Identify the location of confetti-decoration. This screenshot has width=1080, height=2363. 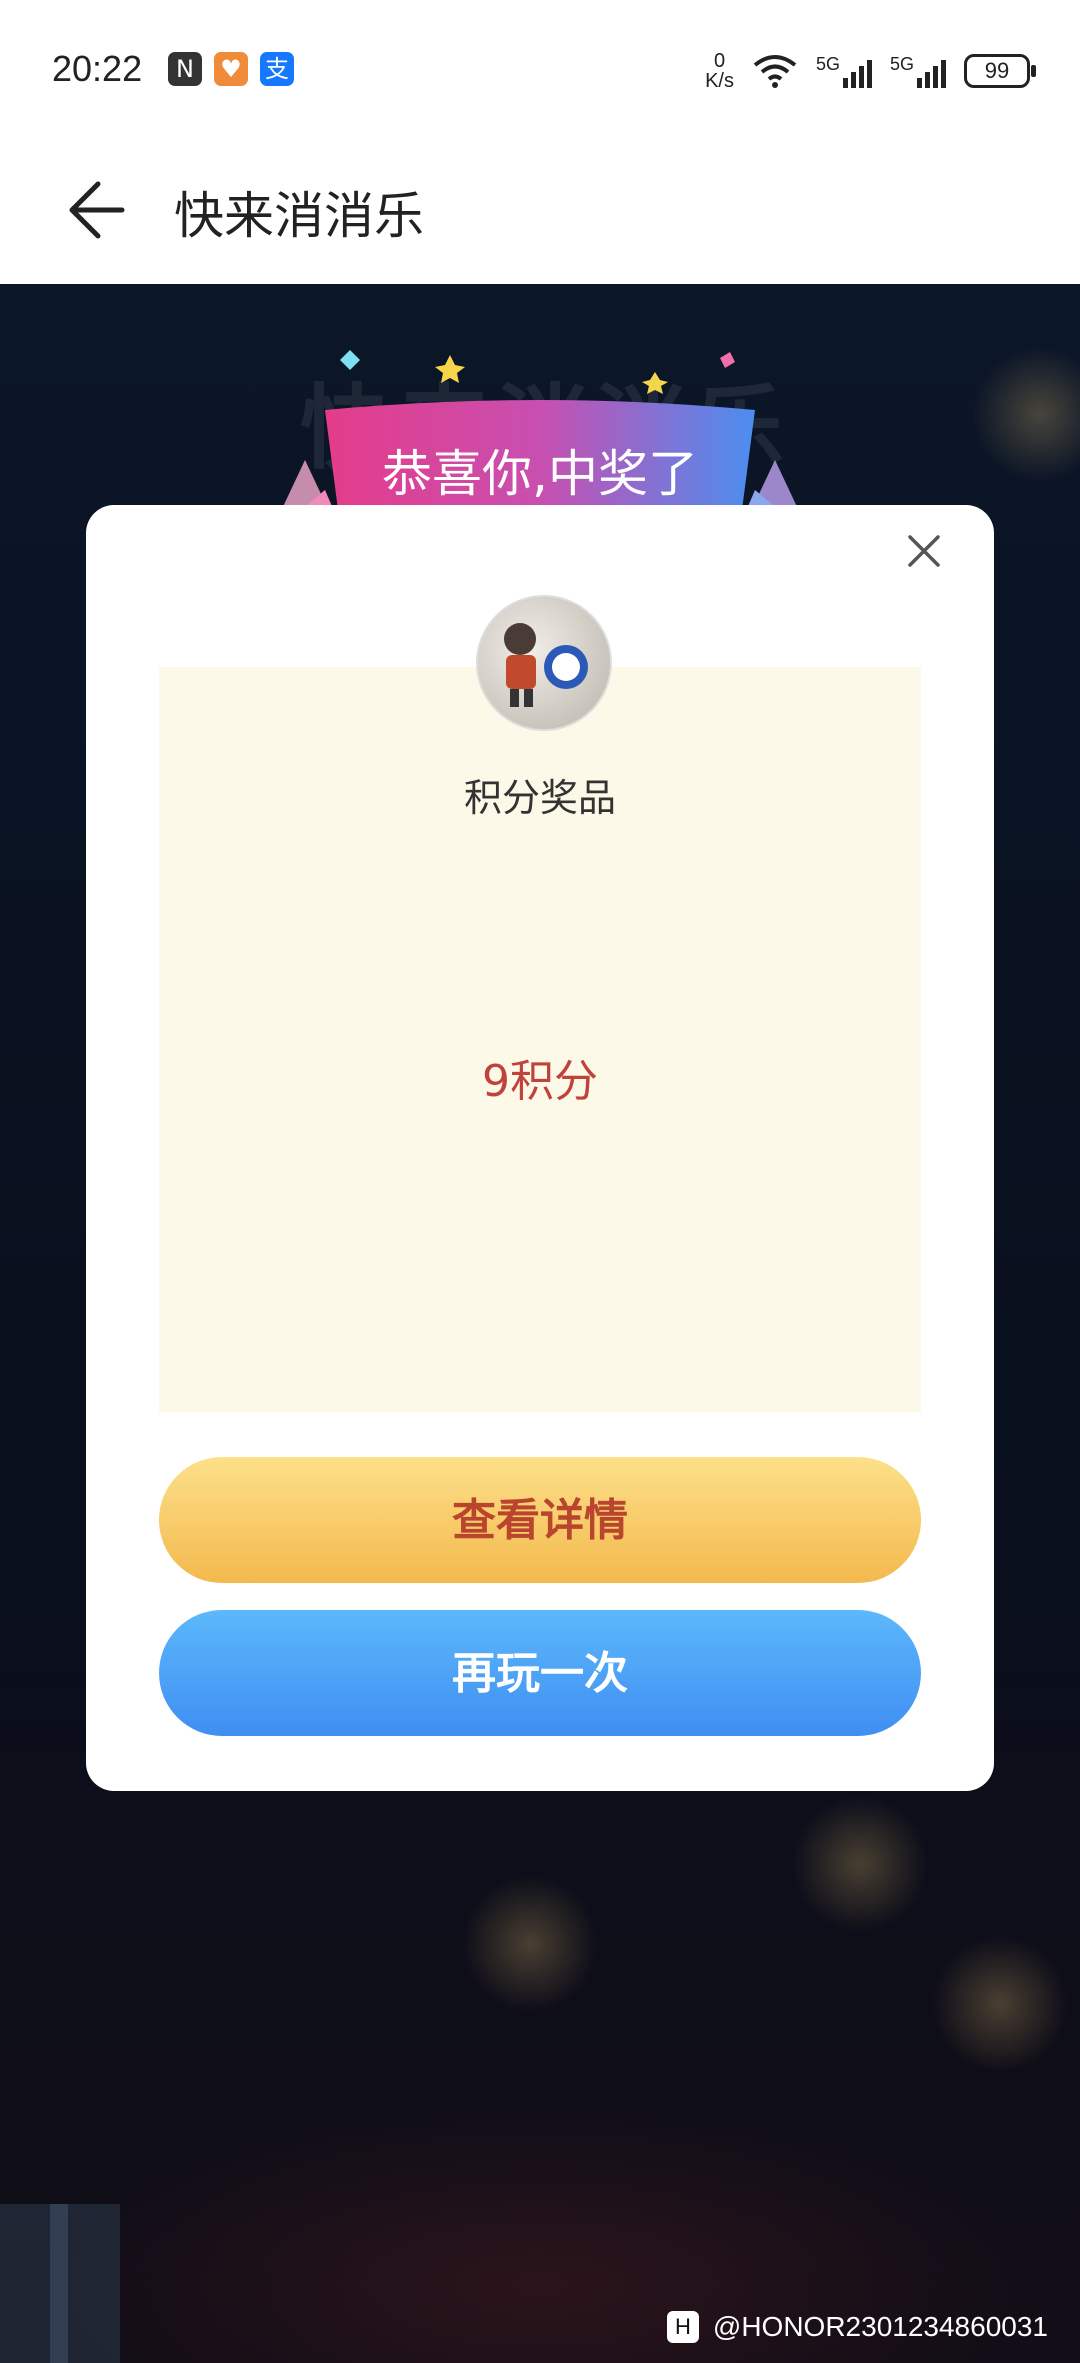
(537, 372).